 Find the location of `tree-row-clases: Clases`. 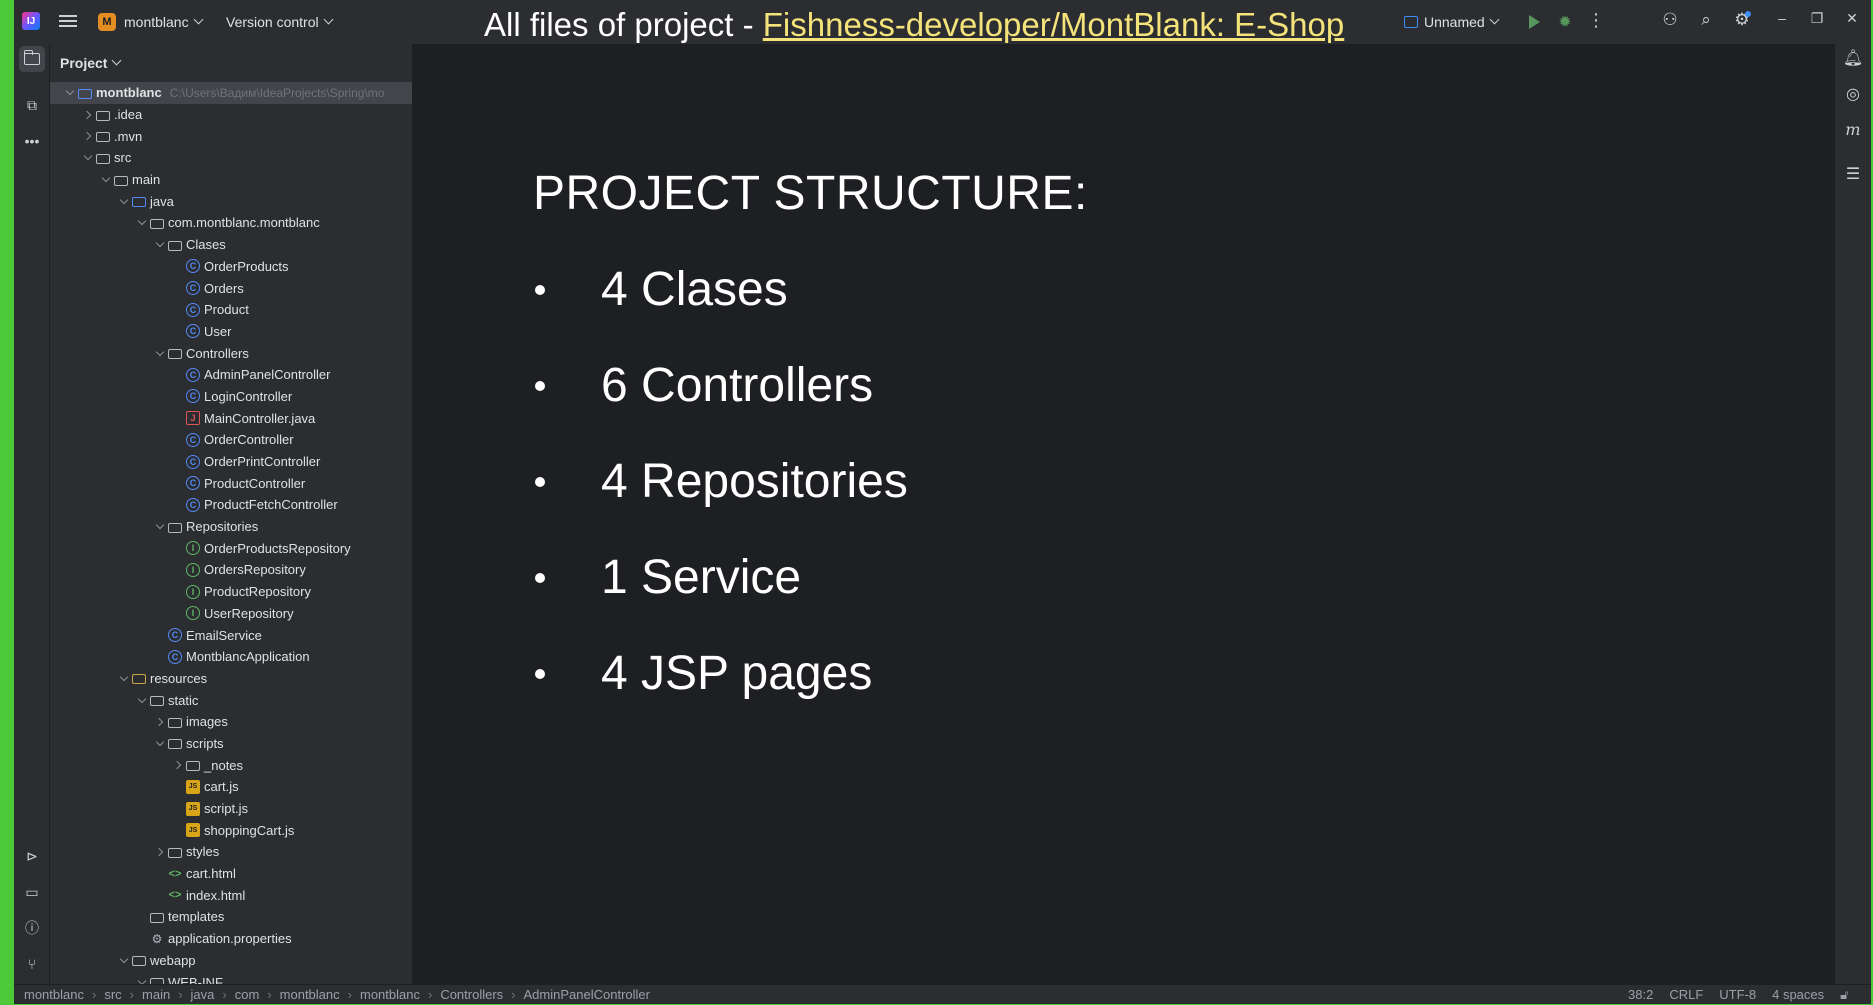

tree-row-clases: Clases is located at coordinates (231, 245).